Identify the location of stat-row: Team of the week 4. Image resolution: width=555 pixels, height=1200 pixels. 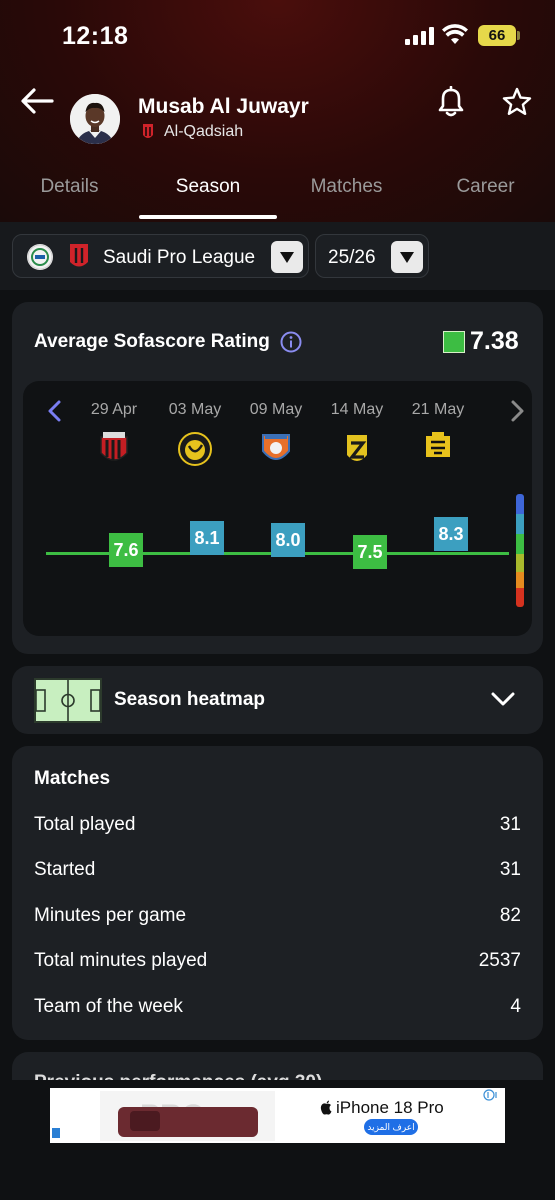
(277, 1009).